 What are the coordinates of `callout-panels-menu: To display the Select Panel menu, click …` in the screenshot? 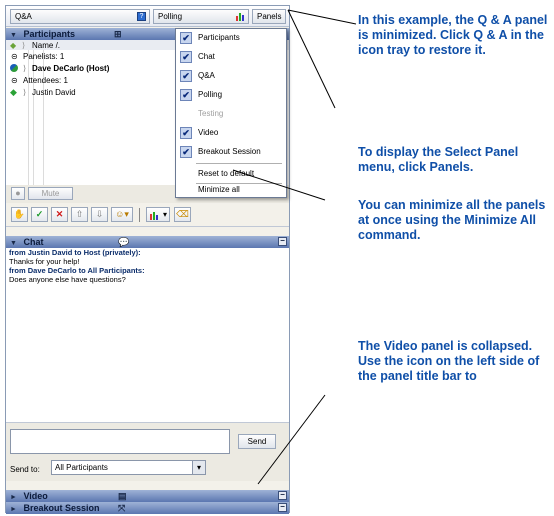 It's located at (438, 159).